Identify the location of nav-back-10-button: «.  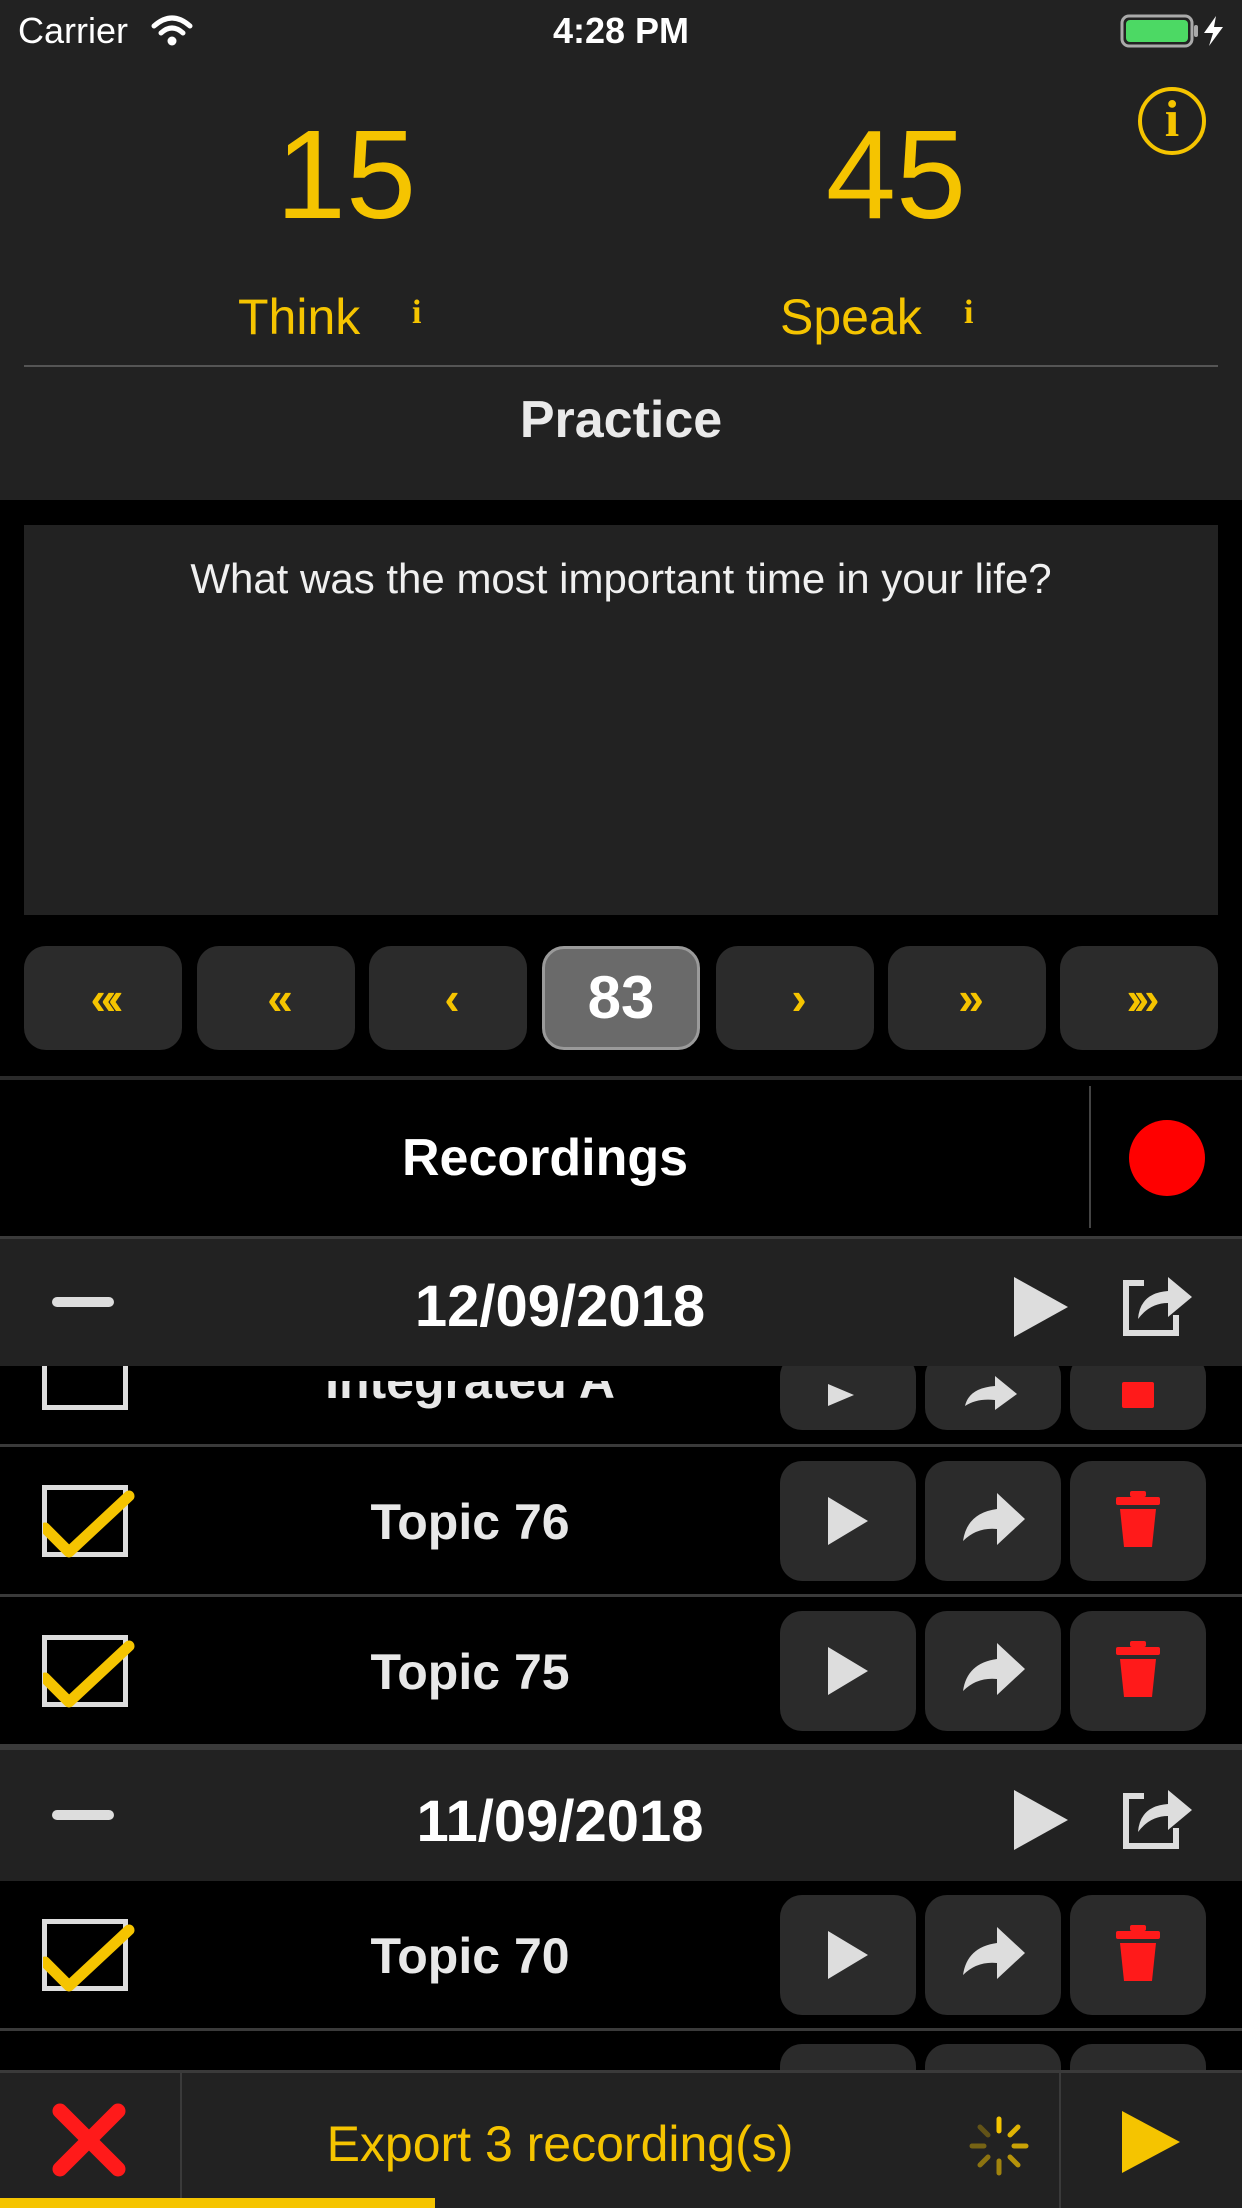
(276, 998).